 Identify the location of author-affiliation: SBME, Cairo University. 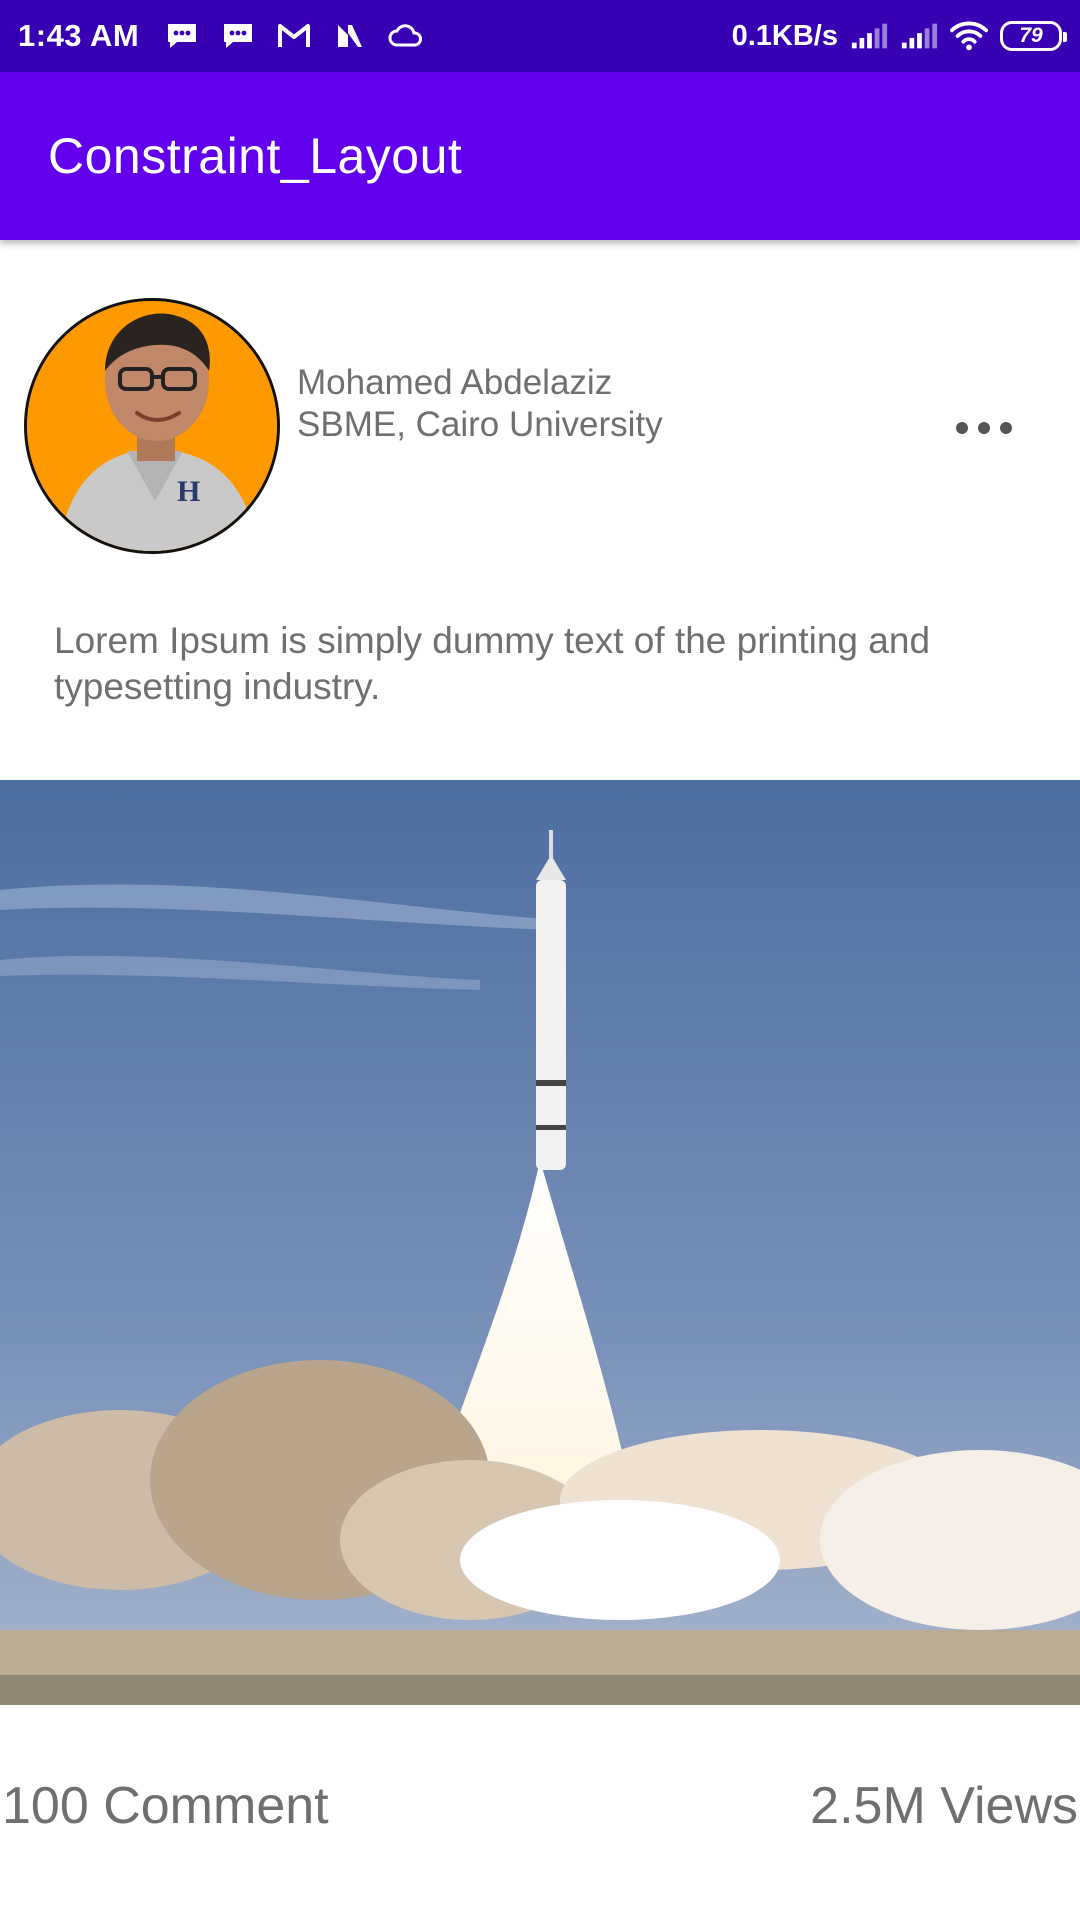
(480, 424).